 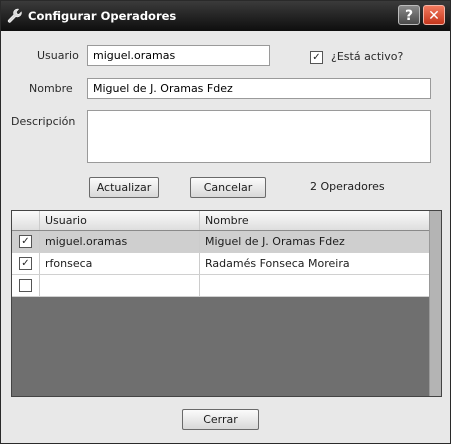 I want to click on operator-count: 2 Operadores, so click(x=347, y=186).